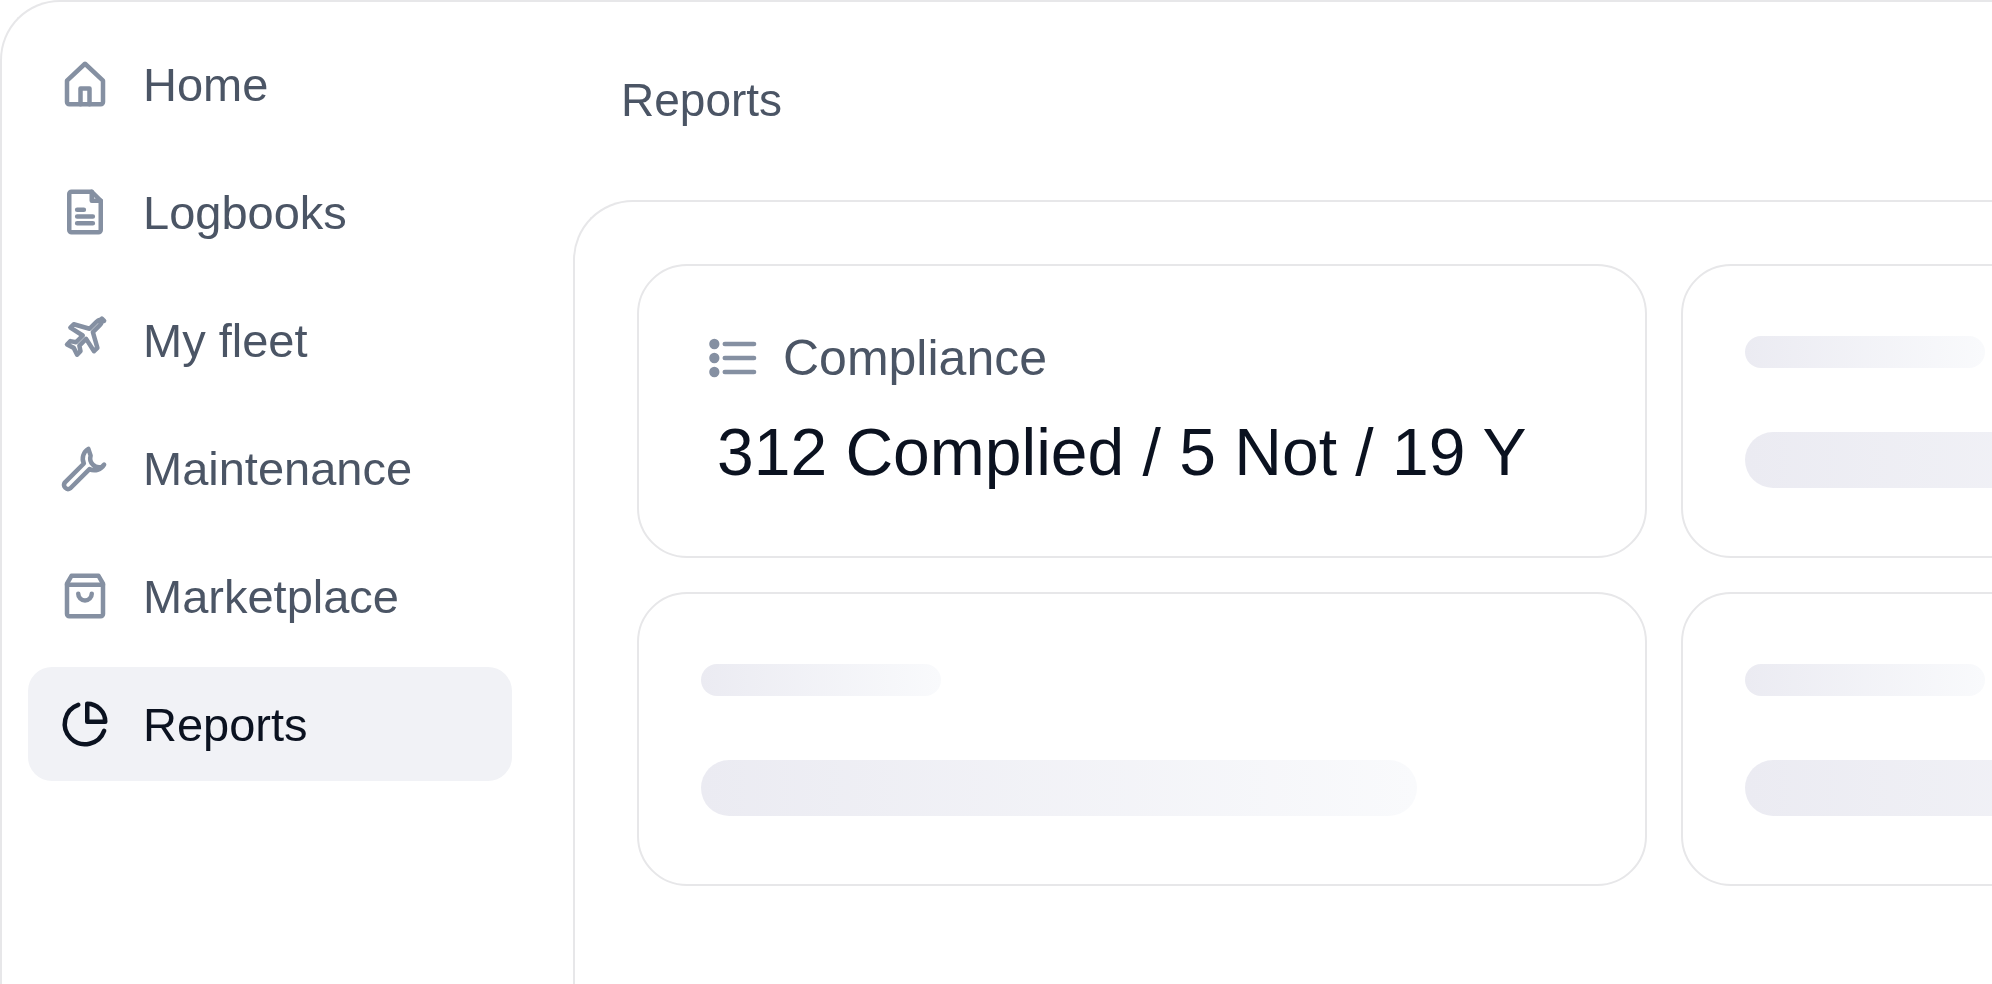 The height and width of the screenshot is (984, 1992). Describe the element at coordinates (270, 84) in the screenshot. I see `nav-item: Home` at that location.